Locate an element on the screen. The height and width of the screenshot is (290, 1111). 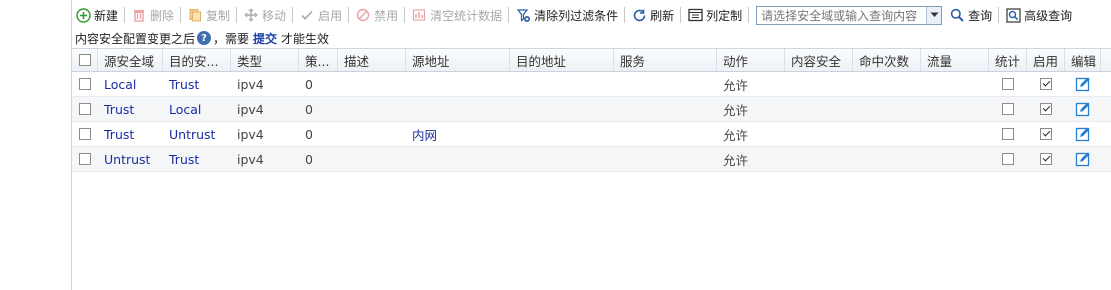
customize-columns-button: 列定制 is located at coordinates (714, 15).